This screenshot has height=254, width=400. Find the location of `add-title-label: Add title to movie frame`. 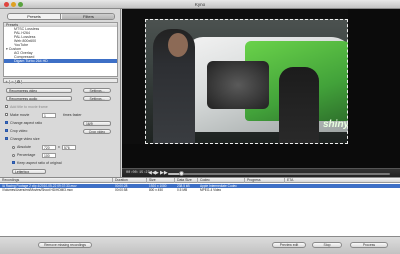

add-title-label: Add title to movie frame is located at coordinates (29, 107).